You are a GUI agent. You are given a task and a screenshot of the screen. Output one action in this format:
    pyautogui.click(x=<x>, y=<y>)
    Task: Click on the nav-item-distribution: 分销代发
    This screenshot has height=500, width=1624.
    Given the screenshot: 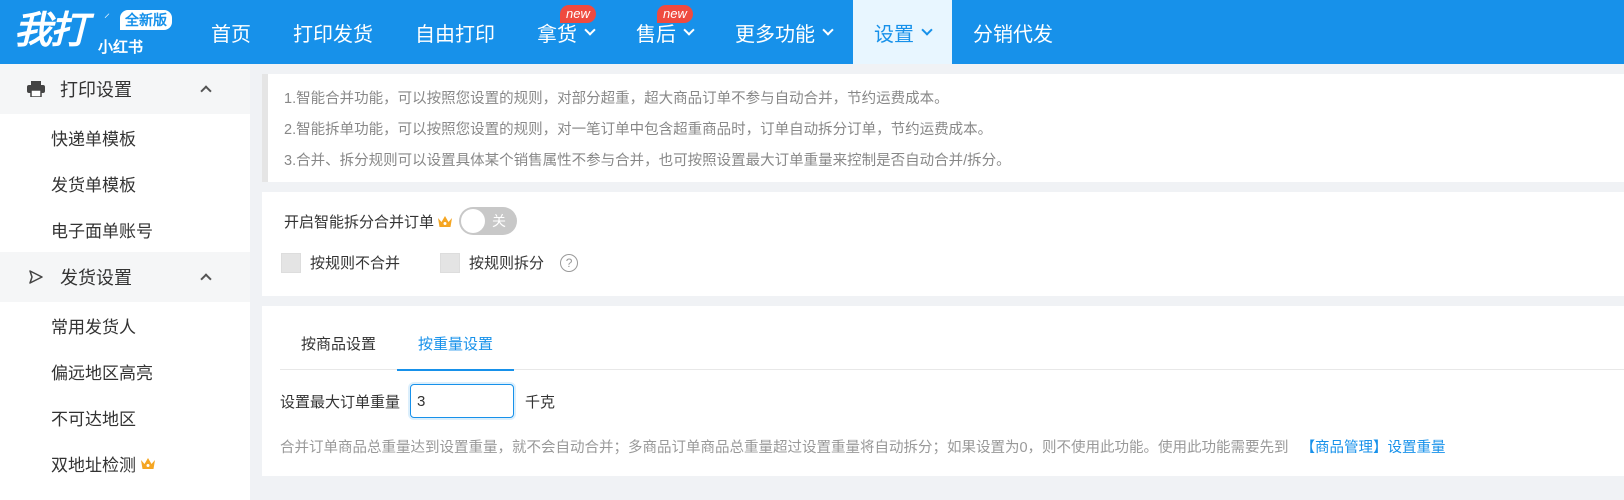 What is the action you would take?
    pyautogui.click(x=1013, y=32)
    